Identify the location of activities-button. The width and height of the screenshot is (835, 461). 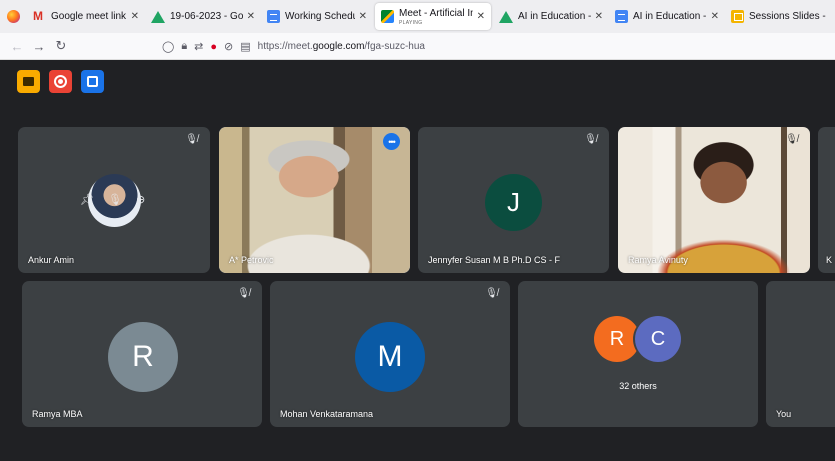
(92, 81).